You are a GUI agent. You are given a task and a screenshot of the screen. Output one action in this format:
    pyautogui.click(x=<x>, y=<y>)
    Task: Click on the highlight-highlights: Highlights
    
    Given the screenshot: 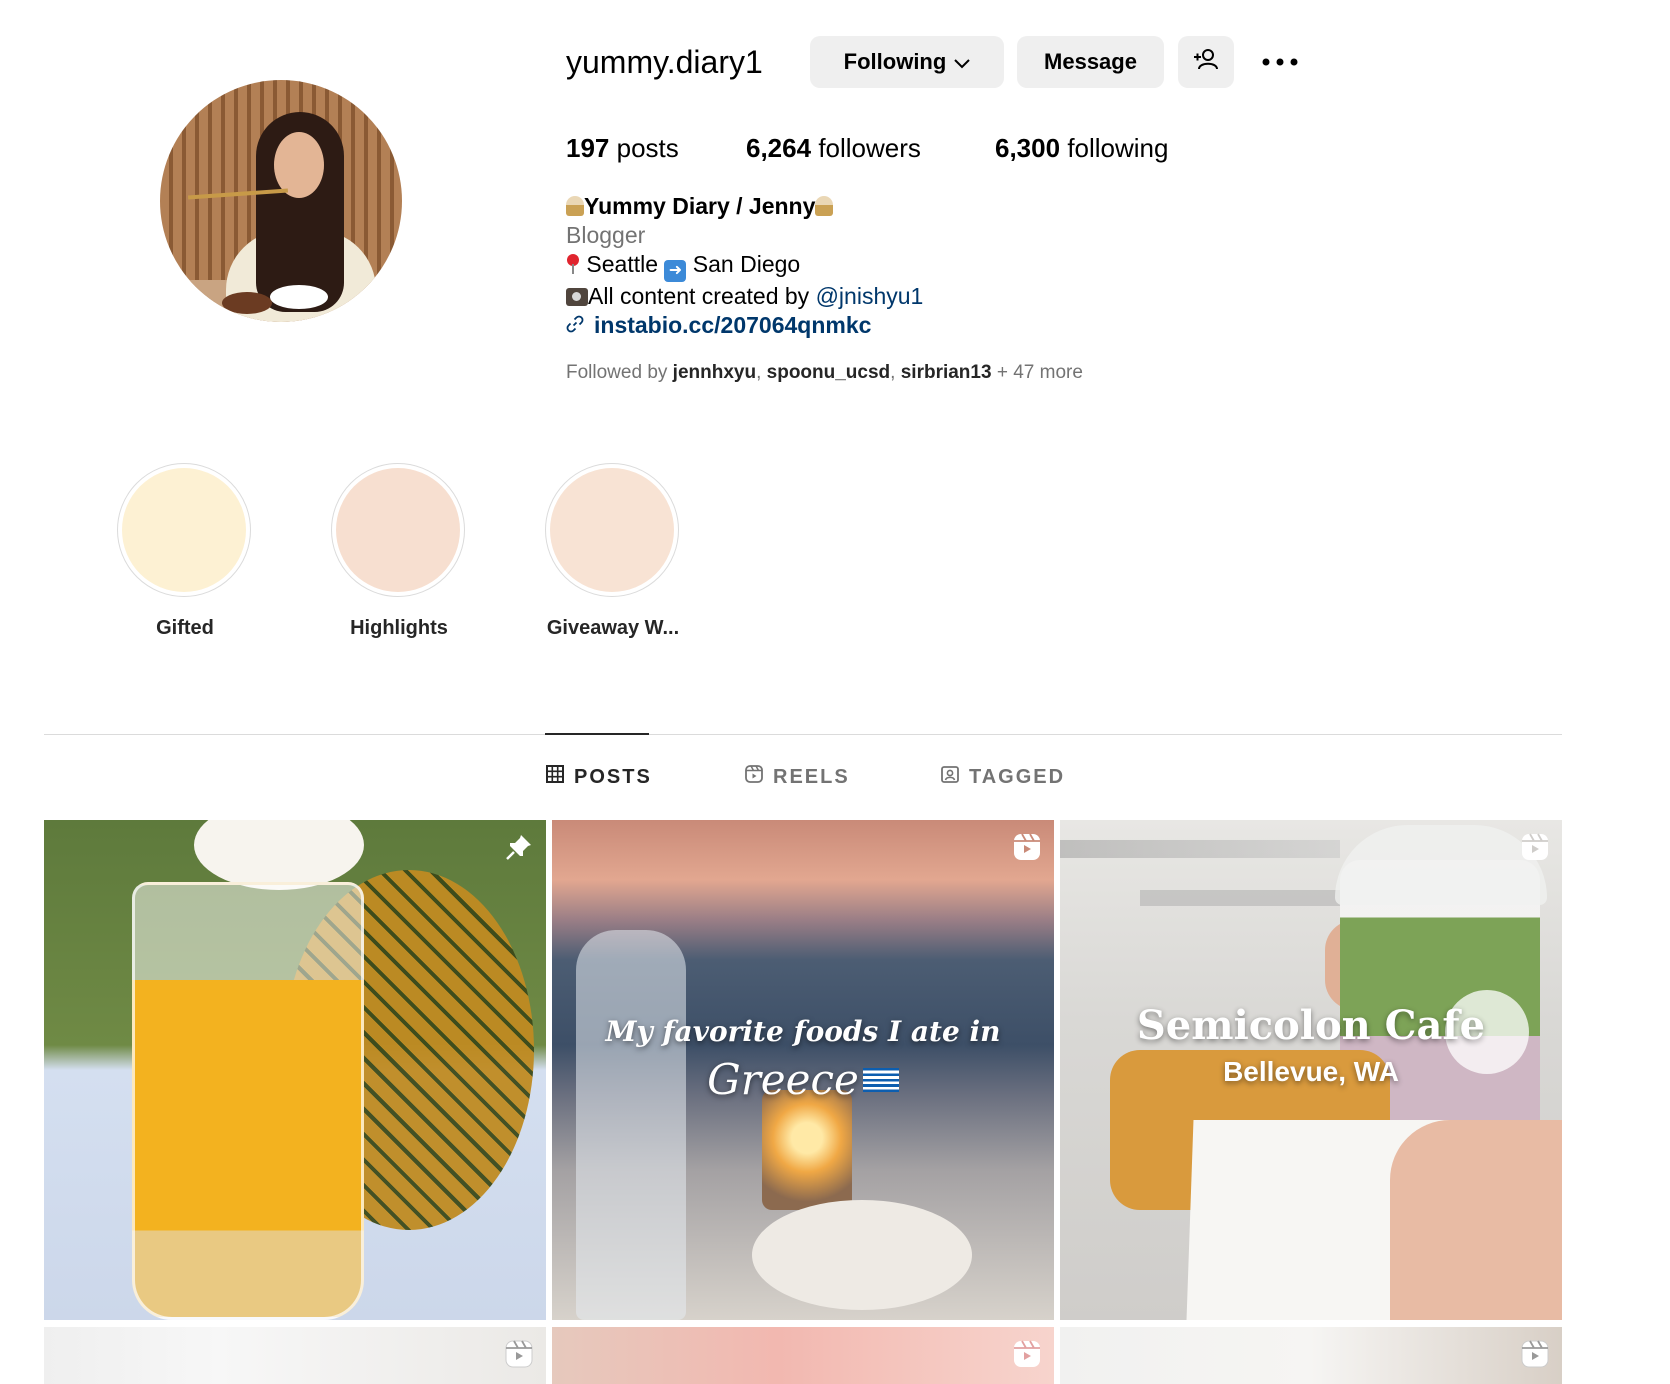 What is the action you would take?
    pyautogui.click(x=399, y=551)
    